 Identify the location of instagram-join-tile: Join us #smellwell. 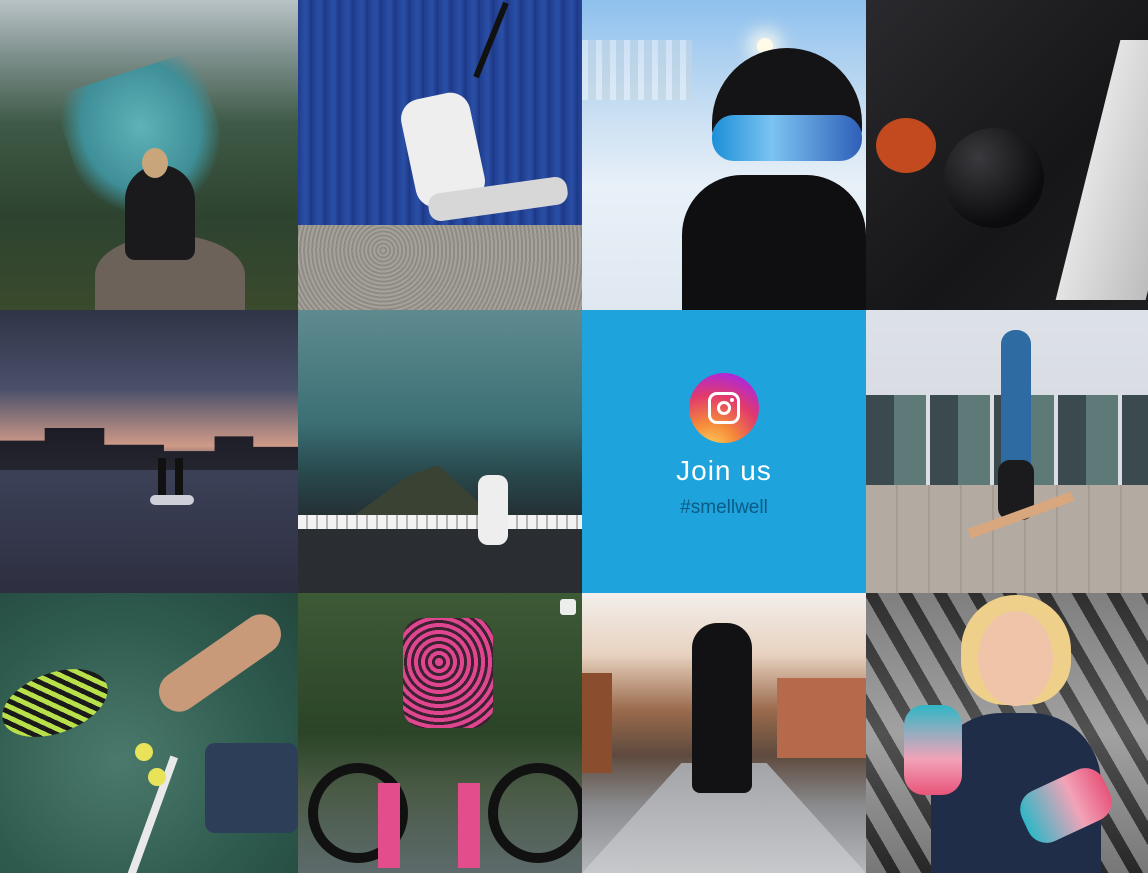
(724, 451).